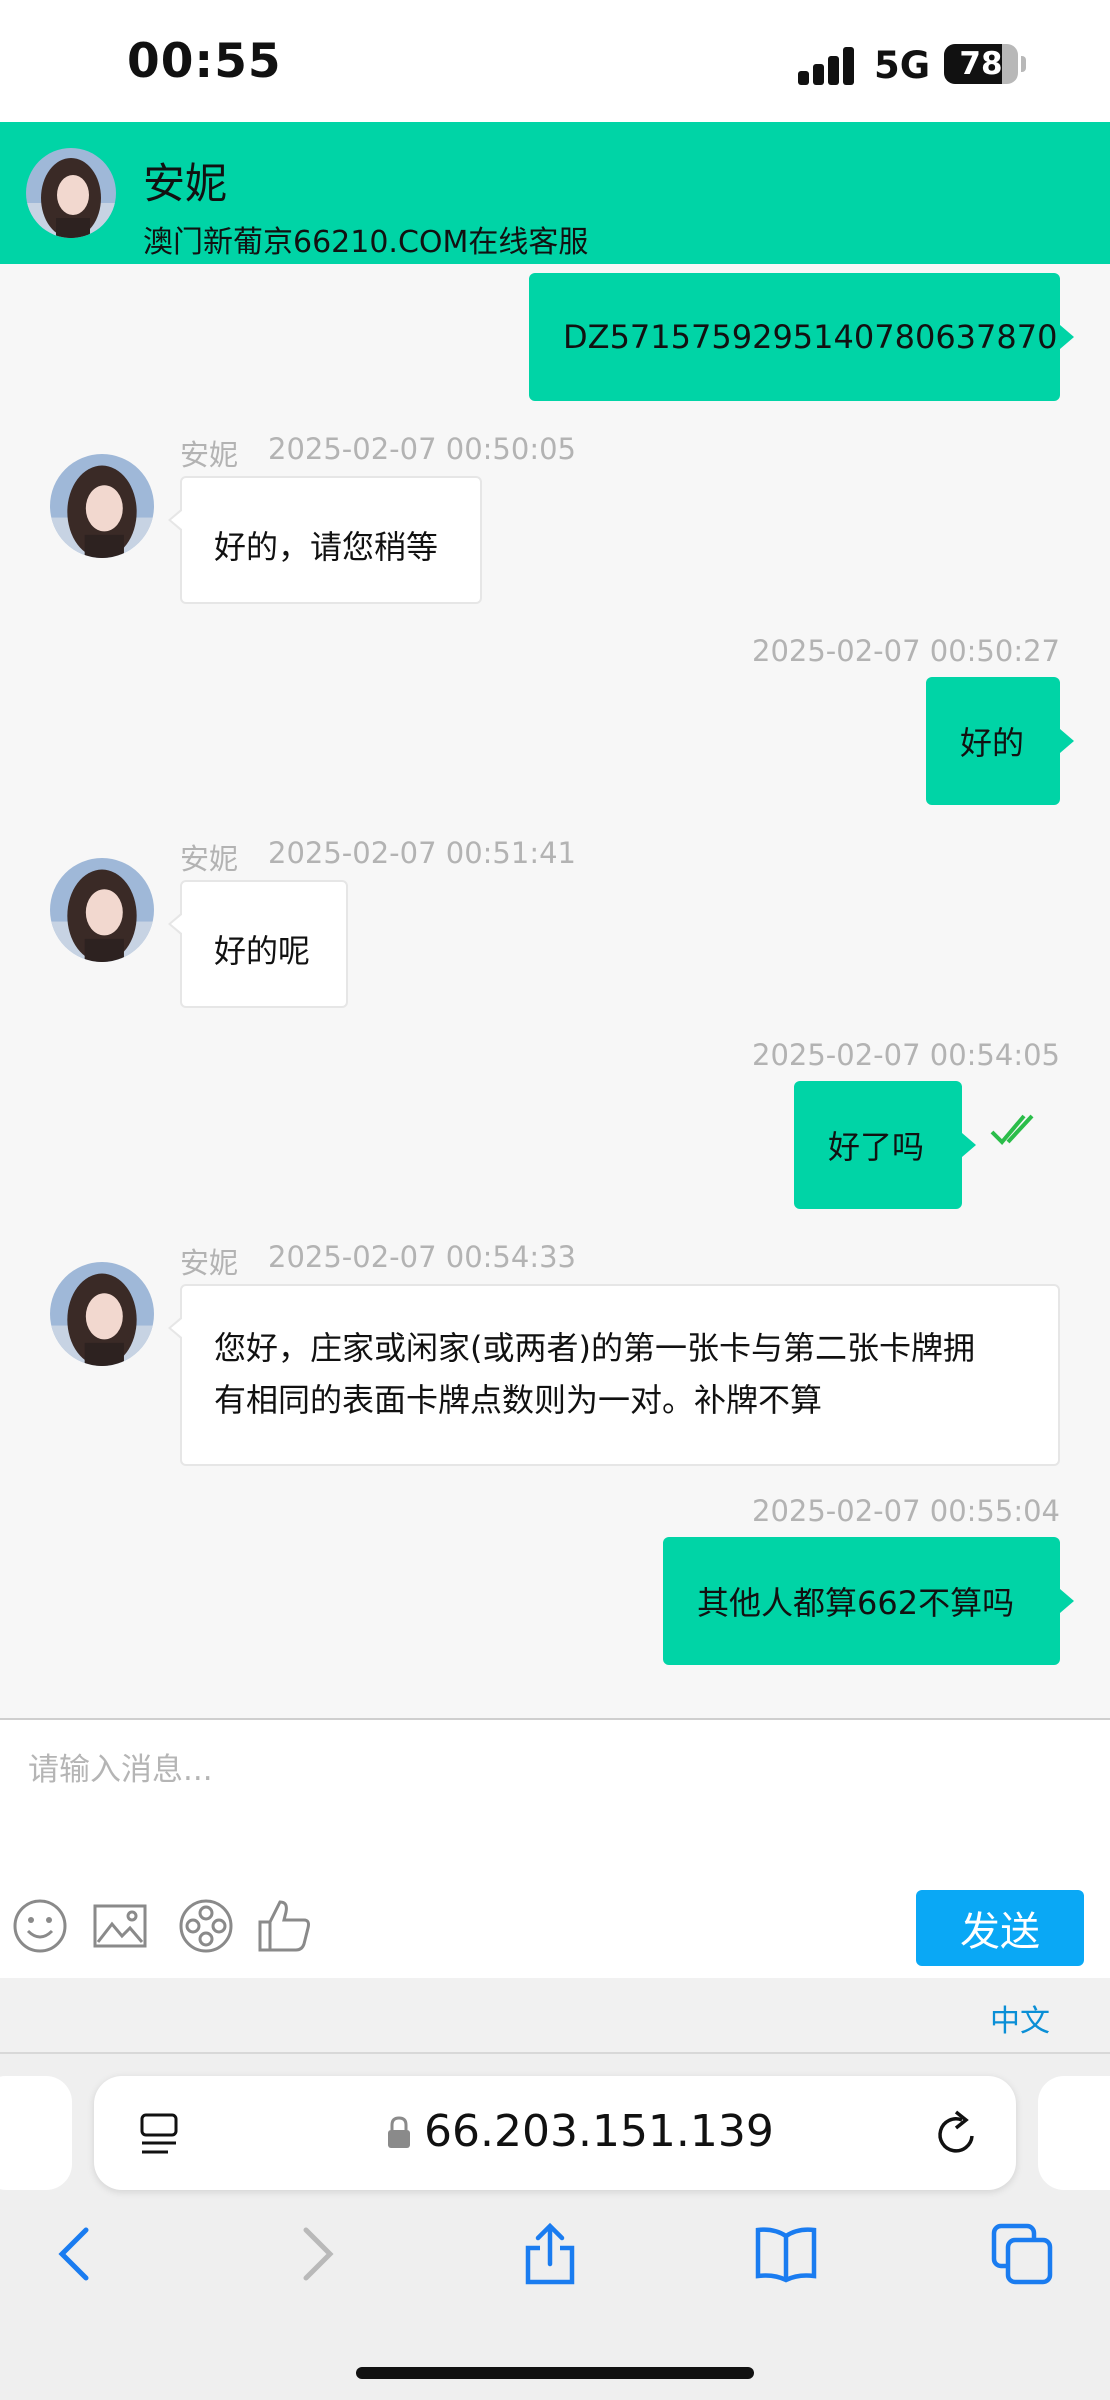 This screenshot has width=1110, height=2400. Describe the element at coordinates (1023, 64) in the screenshot. I see `battery-cap` at that location.